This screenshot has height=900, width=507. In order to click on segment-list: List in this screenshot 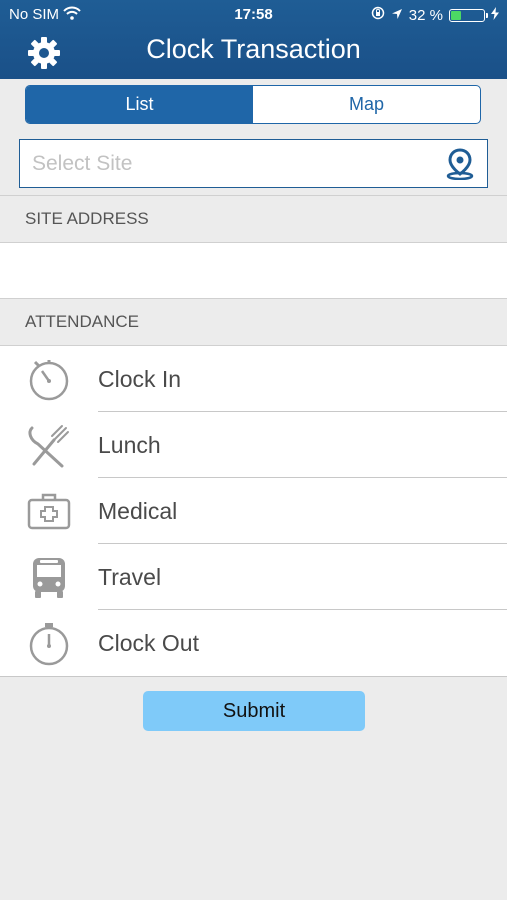, I will do `click(139, 104)`.